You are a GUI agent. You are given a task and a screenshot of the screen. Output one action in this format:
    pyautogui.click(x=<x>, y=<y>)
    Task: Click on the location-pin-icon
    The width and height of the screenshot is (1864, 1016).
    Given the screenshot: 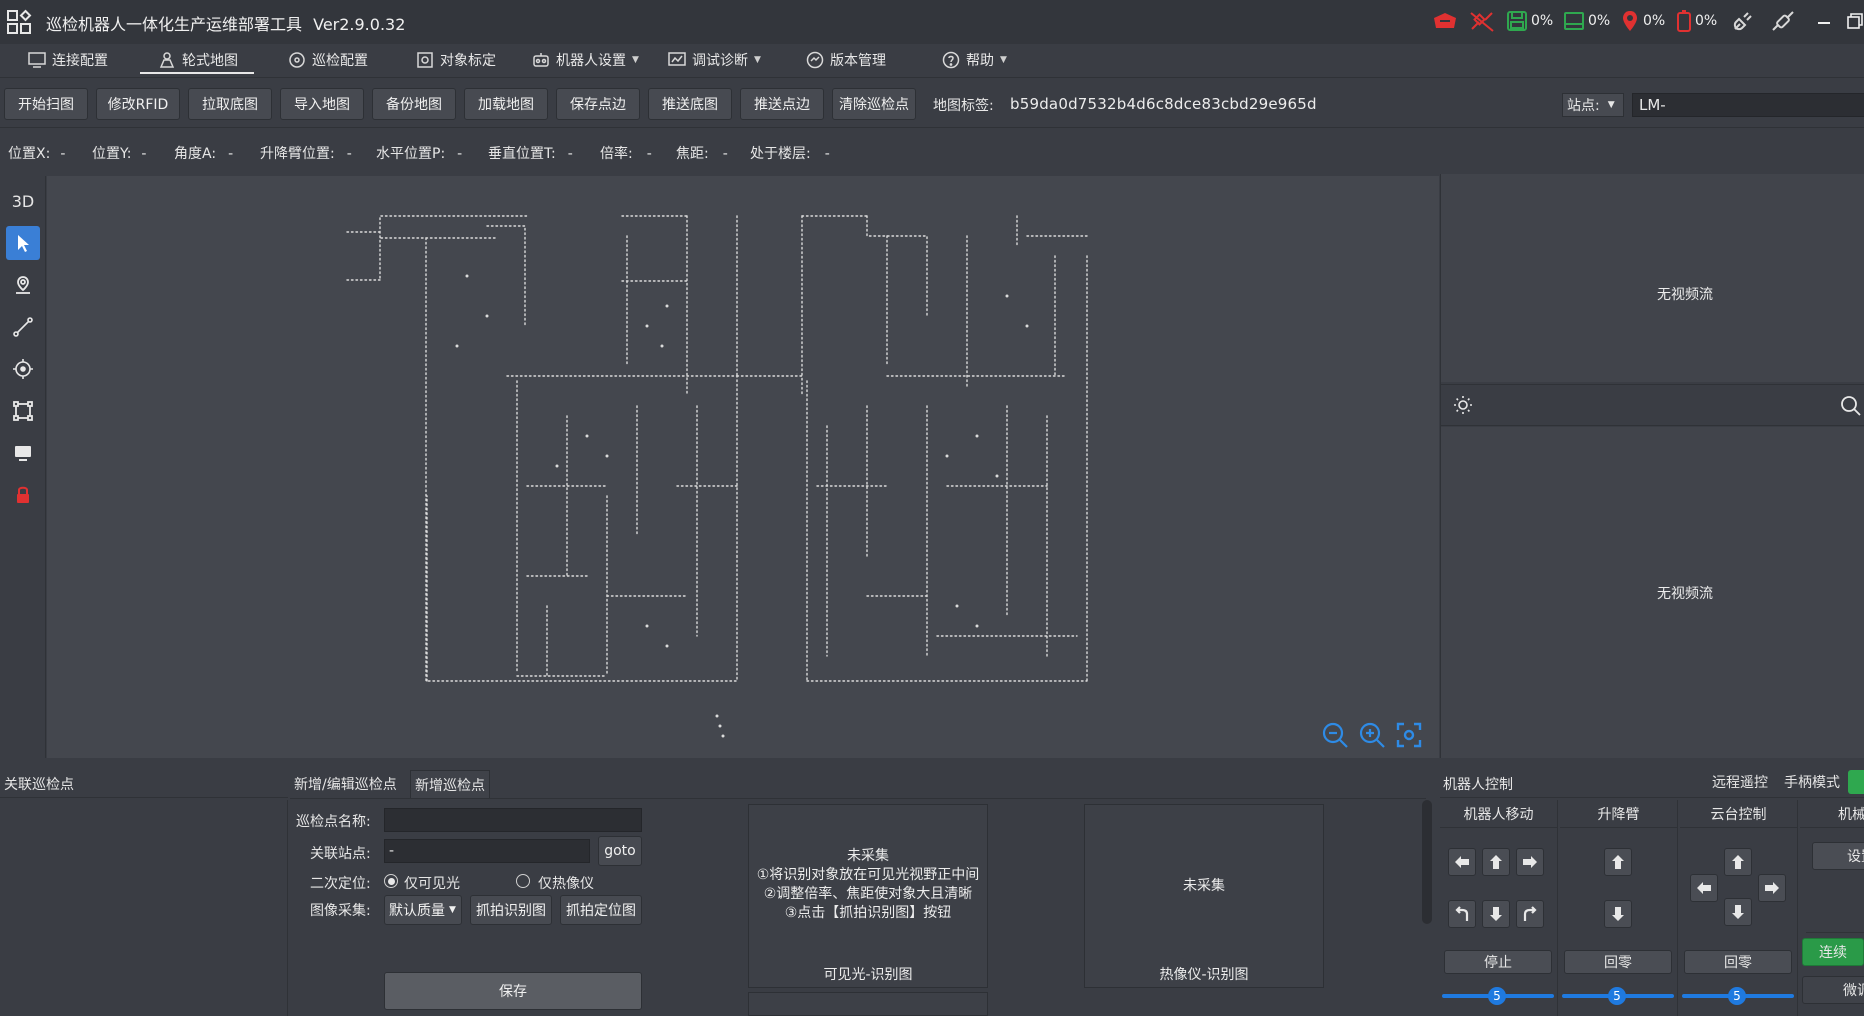 What is the action you would take?
    pyautogui.click(x=1630, y=21)
    